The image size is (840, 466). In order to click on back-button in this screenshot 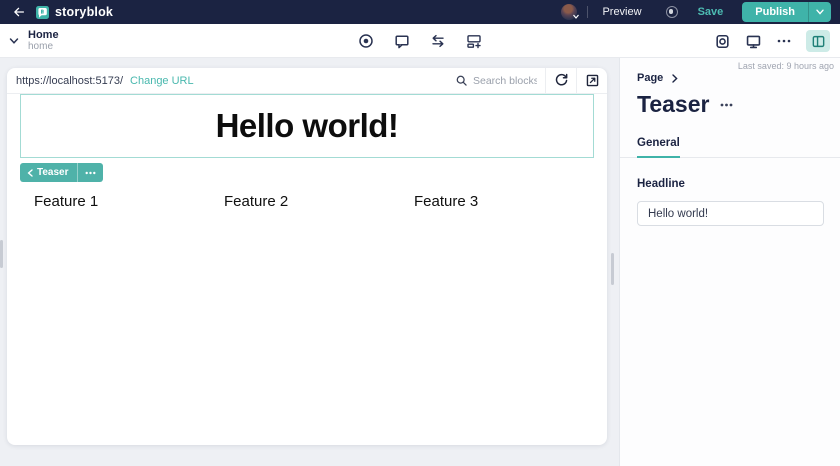, I will do `click(19, 12)`.